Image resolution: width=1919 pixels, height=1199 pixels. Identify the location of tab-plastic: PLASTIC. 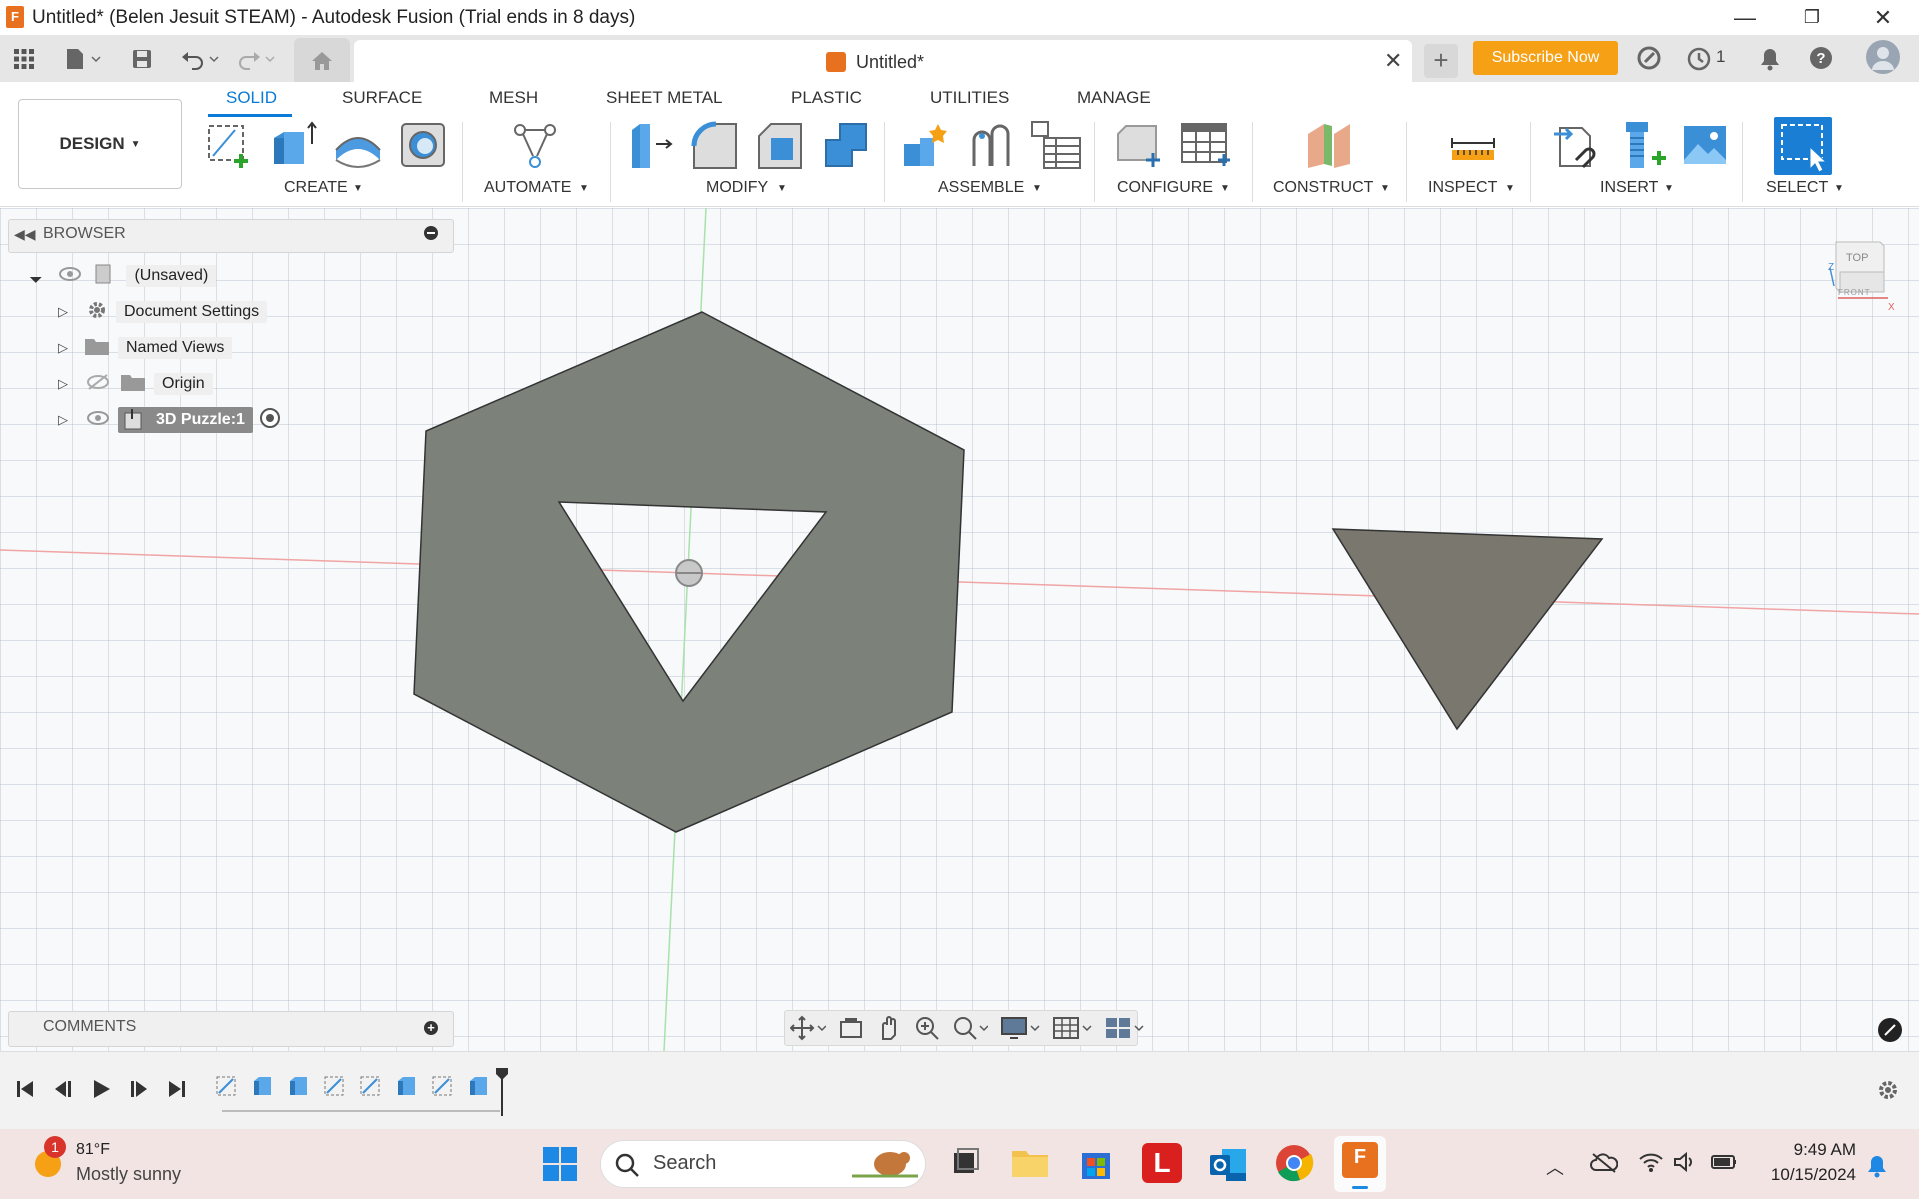
(826, 98).